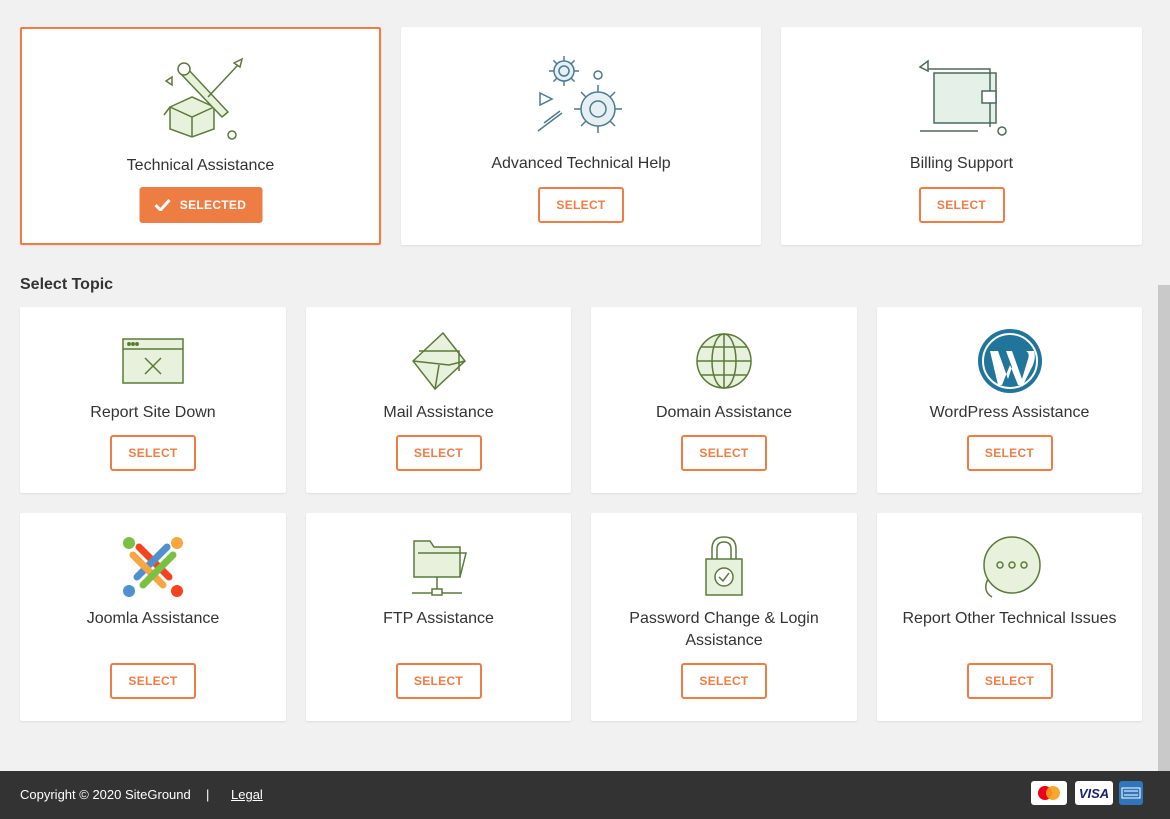 The height and width of the screenshot is (819, 1170). I want to click on tools-box-icon, so click(201, 100).